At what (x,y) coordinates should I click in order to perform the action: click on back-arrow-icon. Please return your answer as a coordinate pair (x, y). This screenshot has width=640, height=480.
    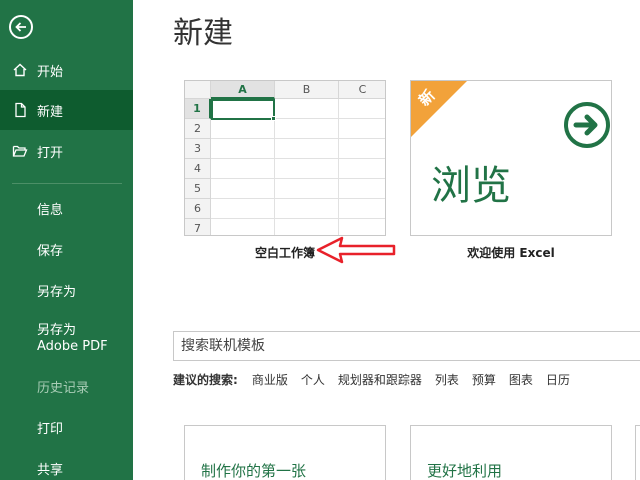
    Looking at the image, I should click on (21, 27).